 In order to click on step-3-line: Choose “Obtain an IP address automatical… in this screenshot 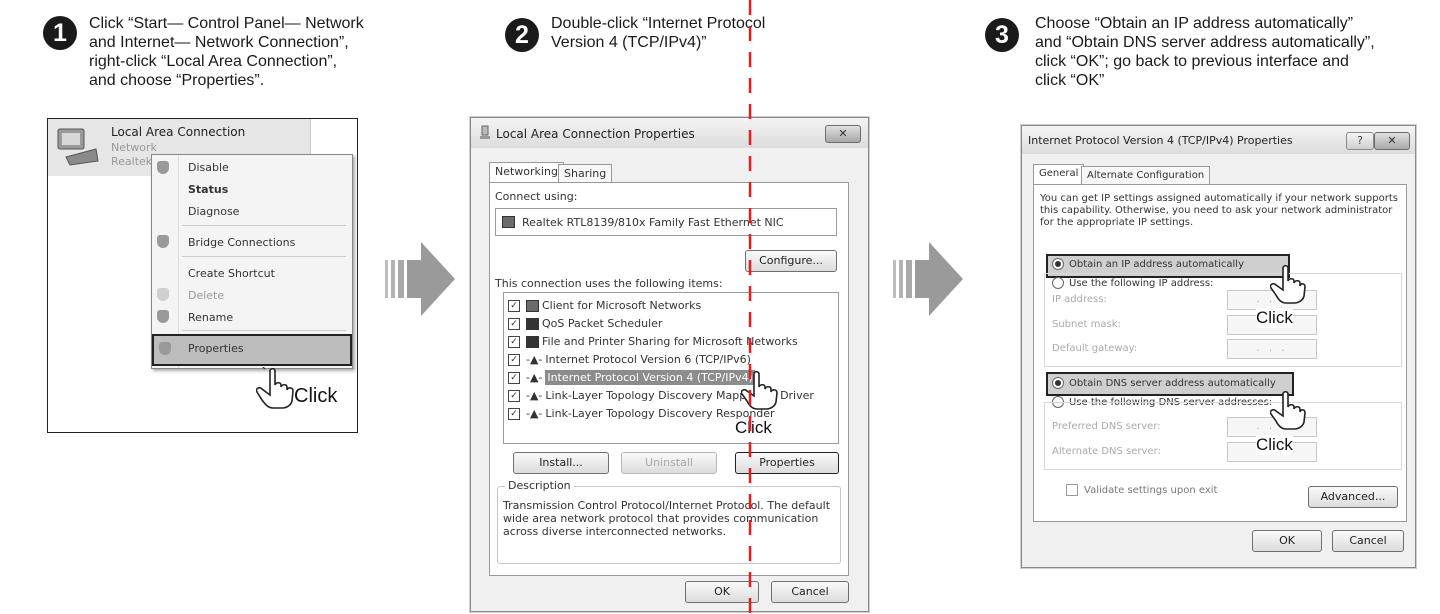, I will do `click(1194, 23)`.